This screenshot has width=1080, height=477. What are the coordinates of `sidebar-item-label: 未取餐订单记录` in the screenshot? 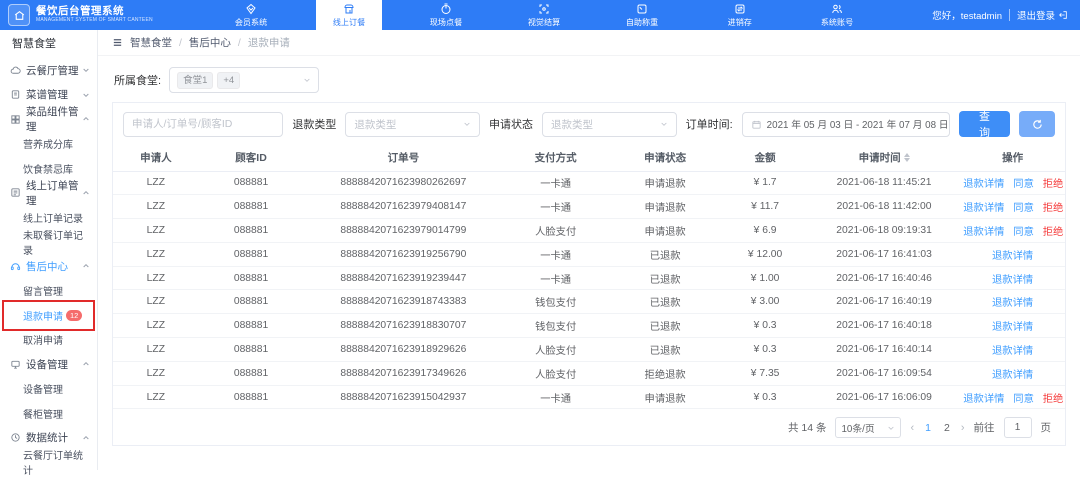 It's located at (53, 243).